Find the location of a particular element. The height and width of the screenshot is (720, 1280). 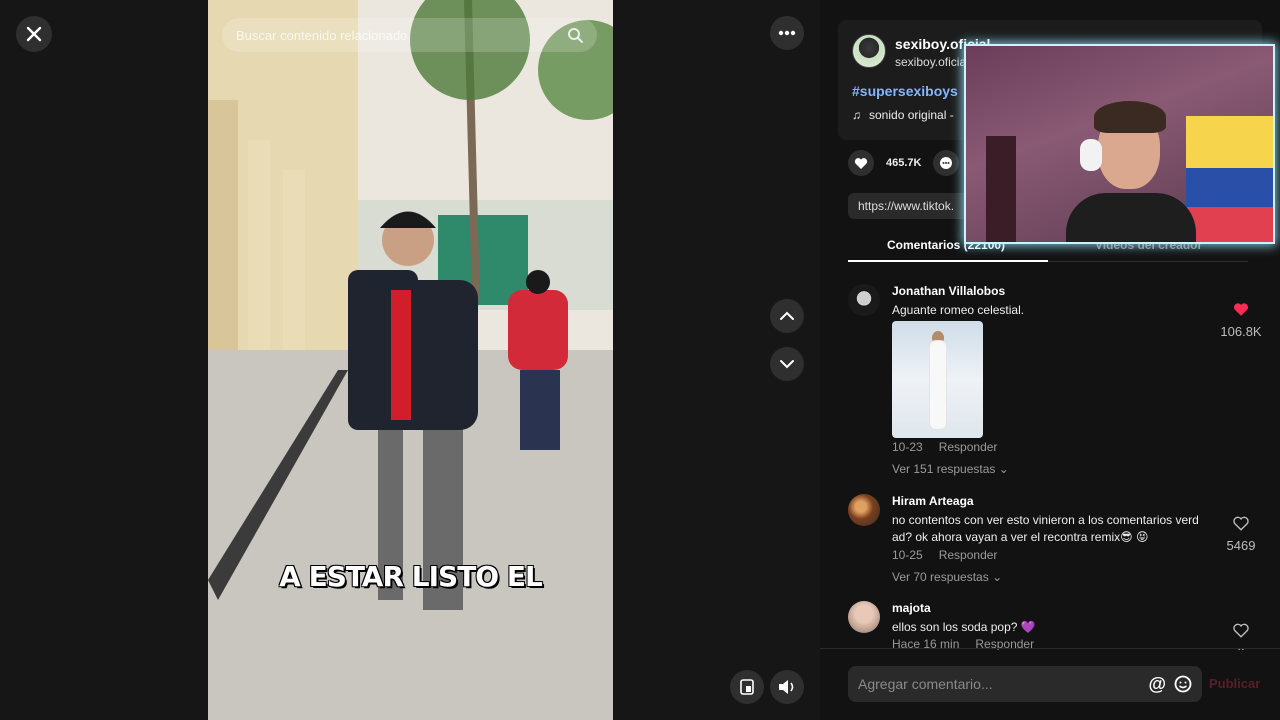

commenter-name: majota is located at coordinates (911, 608).